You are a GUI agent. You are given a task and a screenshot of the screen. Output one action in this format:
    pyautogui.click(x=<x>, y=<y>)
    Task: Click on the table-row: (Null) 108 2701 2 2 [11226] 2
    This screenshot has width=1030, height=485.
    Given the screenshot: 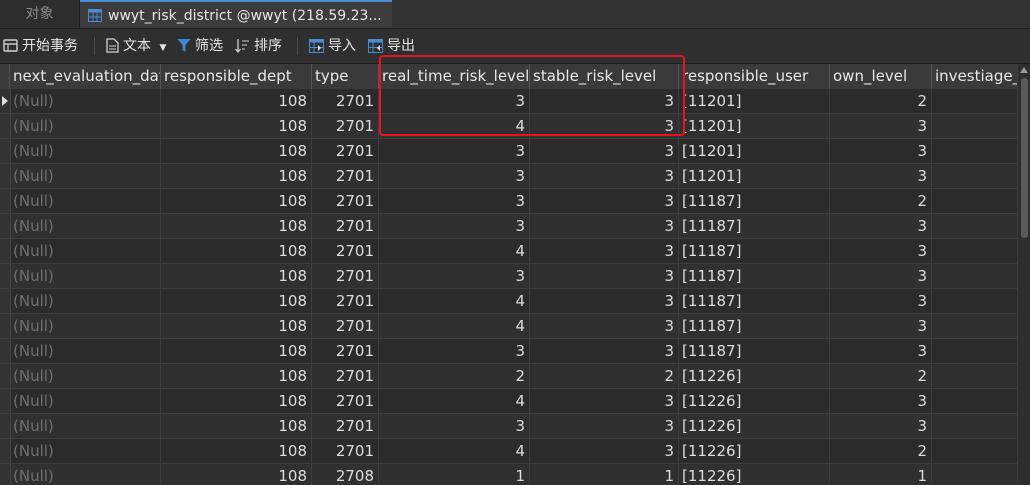 What is the action you would take?
    pyautogui.click(x=508, y=376)
    